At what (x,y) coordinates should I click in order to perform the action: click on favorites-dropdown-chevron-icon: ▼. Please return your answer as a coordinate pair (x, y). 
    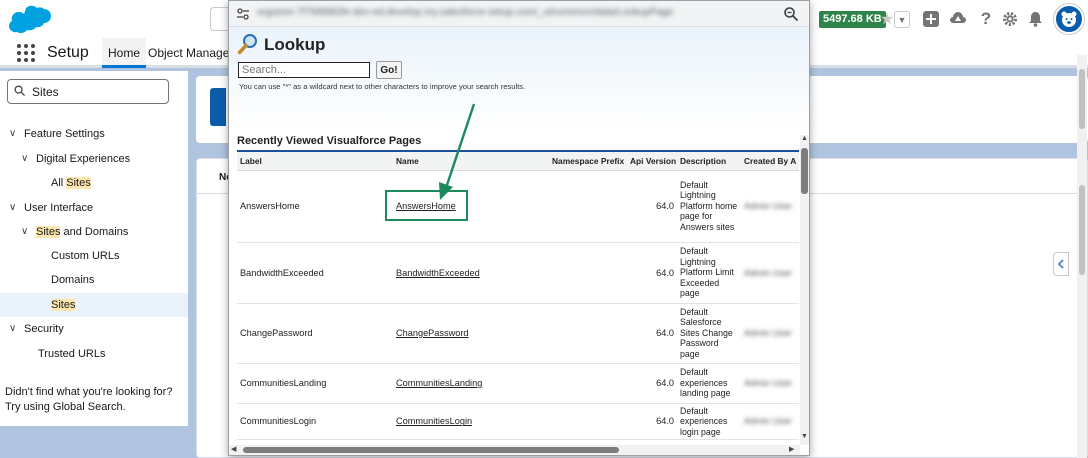
    Looking at the image, I should click on (902, 19).